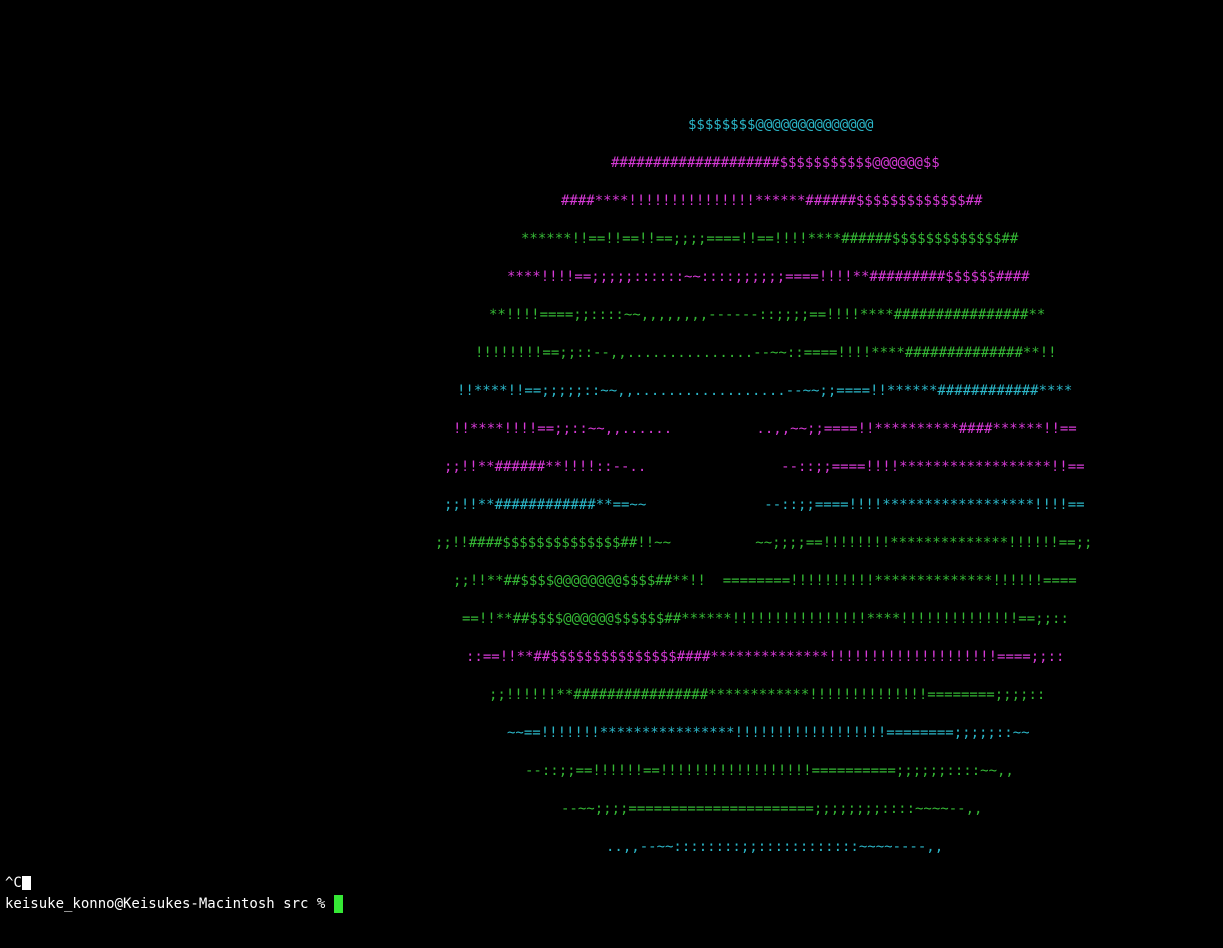 This screenshot has height=948, width=1223. What do you see at coordinates (775, 847) in the screenshot?
I see `ascii-art-line: ..,,--~~::::::::;;::::::::::::~~~~----,,` at bounding box center [775, 847].